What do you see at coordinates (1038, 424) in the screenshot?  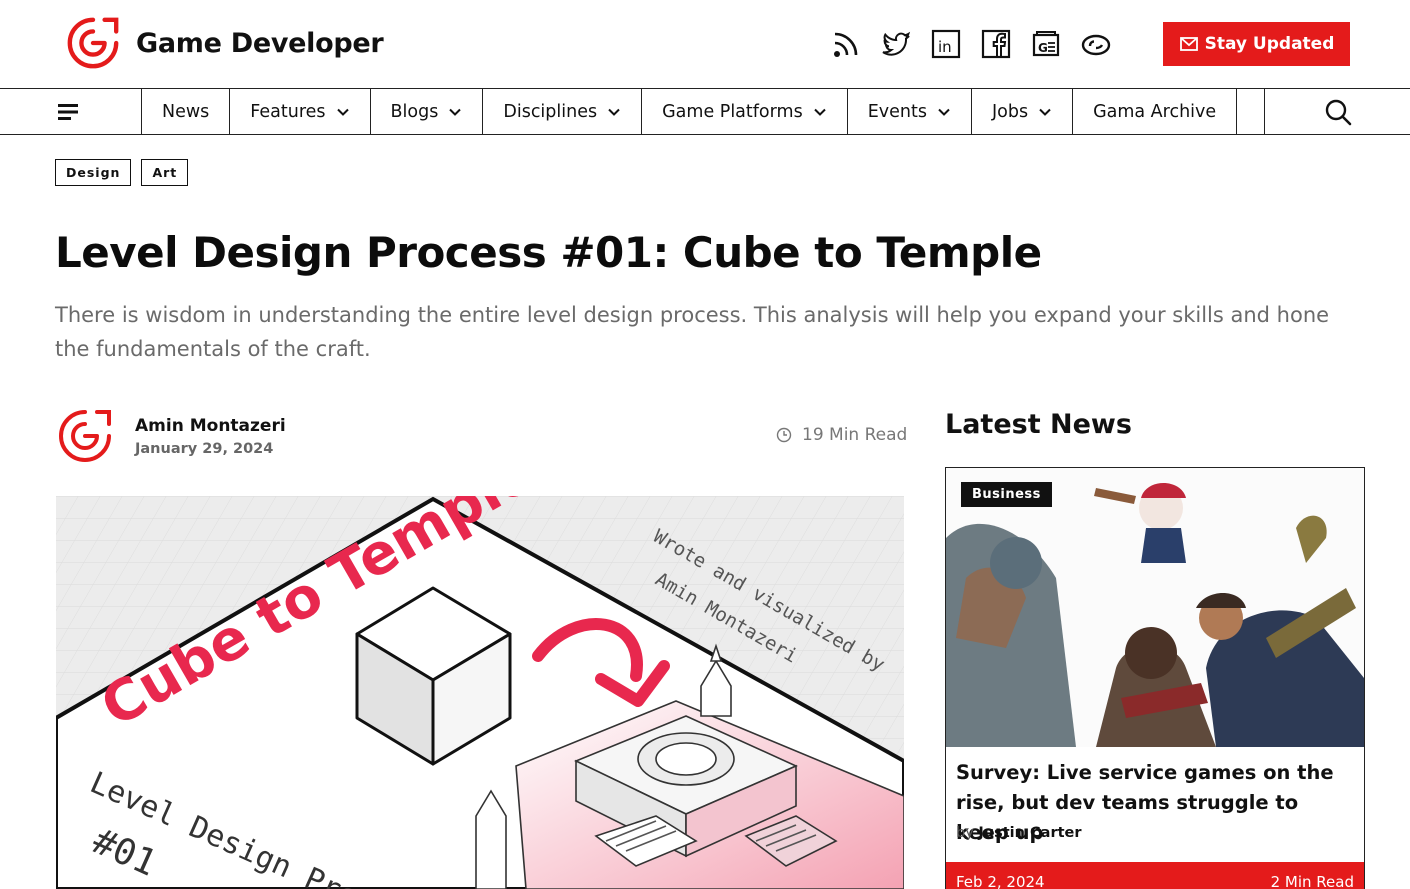 I see `latest-news-heading: Latest News` at bounding box center [1038, 424].